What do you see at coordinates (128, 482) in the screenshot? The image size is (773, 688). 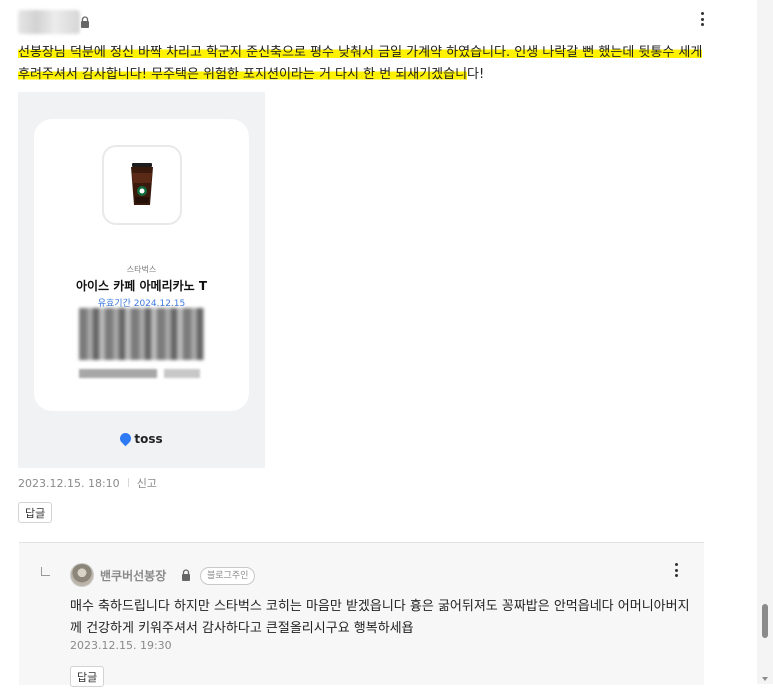 I see `divider` at bounding box center [128, 482].